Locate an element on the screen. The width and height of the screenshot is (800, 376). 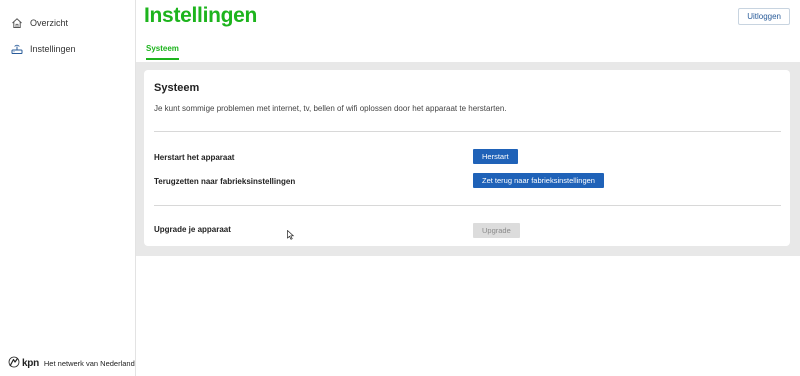
sidebar-item-label: Overzicht is located at coordinates (49, 23).